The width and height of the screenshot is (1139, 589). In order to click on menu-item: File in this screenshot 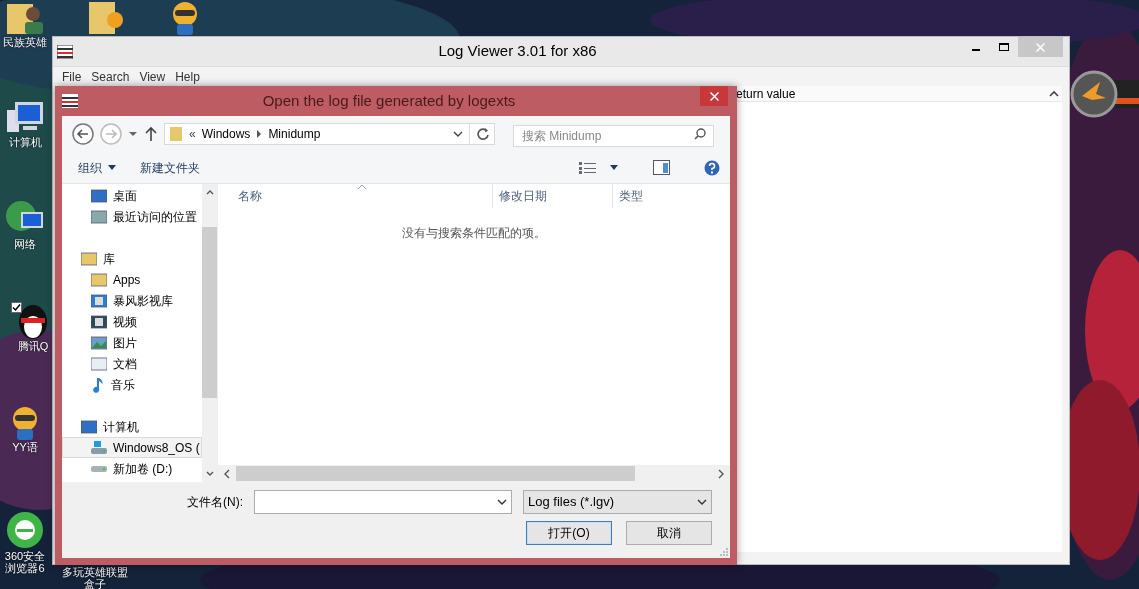, I will do `click(72, 76)`.